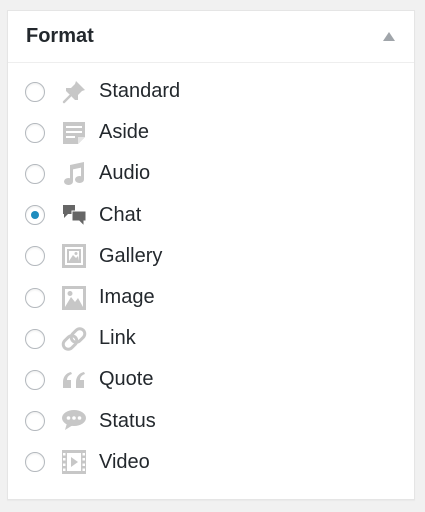 Image resolution: width=425 pixels, height=512 pixels. What do you see at coordinates (35, 132) in the screenshot?
I see `format-radio-aside` at bounding box center [35, 132].